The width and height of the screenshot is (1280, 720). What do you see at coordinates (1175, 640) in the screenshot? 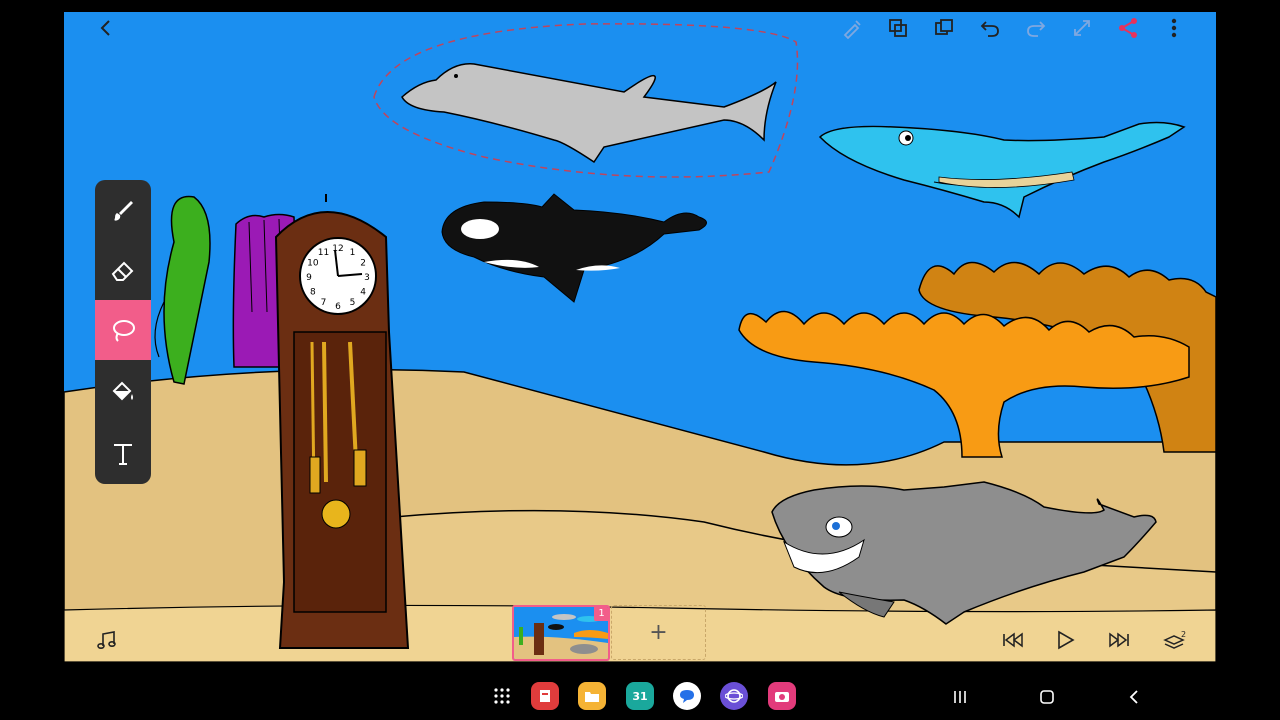
I see `layers-icon: 2` at bounding box center [1175, 640].